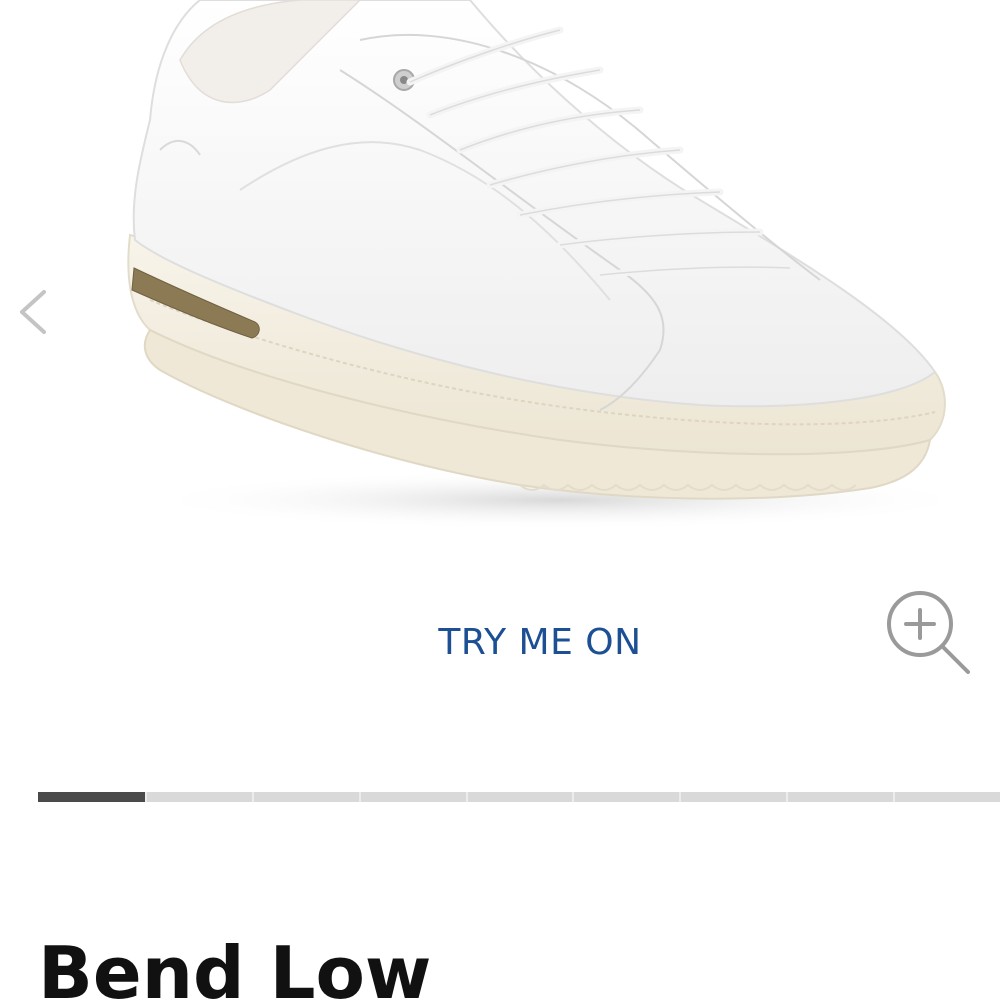 This screenshot has width=1000, height=1000. I want to click on try-me-on-button: TRY ME ON, so click(540, 642).